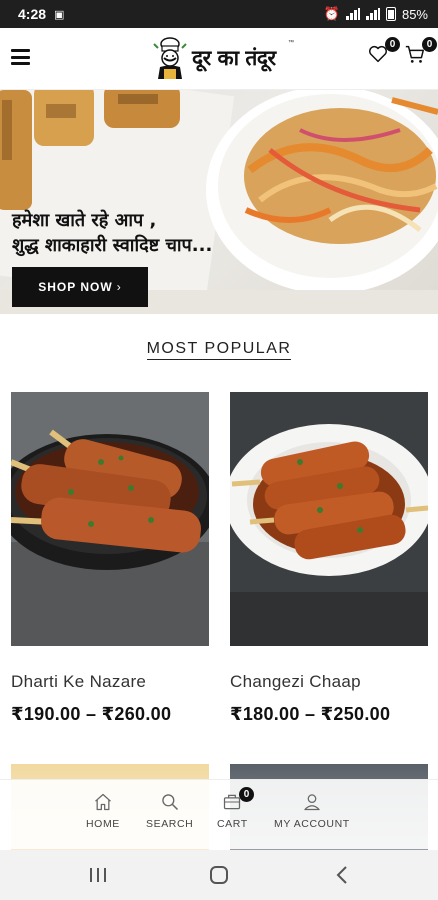  Describe the element at coordinates (329, 682) in the screenshot. I see `product-name: Changezi Chaap` at that location.